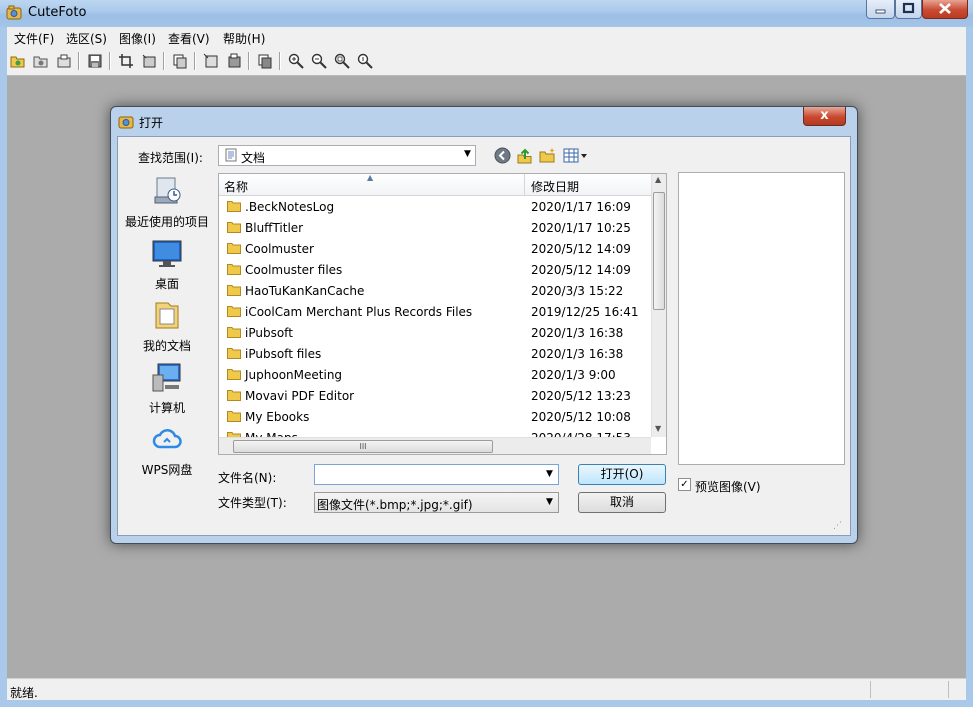  Describe the element at coordinates (14, 12) in the screenshot. I see `app-icon` at that location.